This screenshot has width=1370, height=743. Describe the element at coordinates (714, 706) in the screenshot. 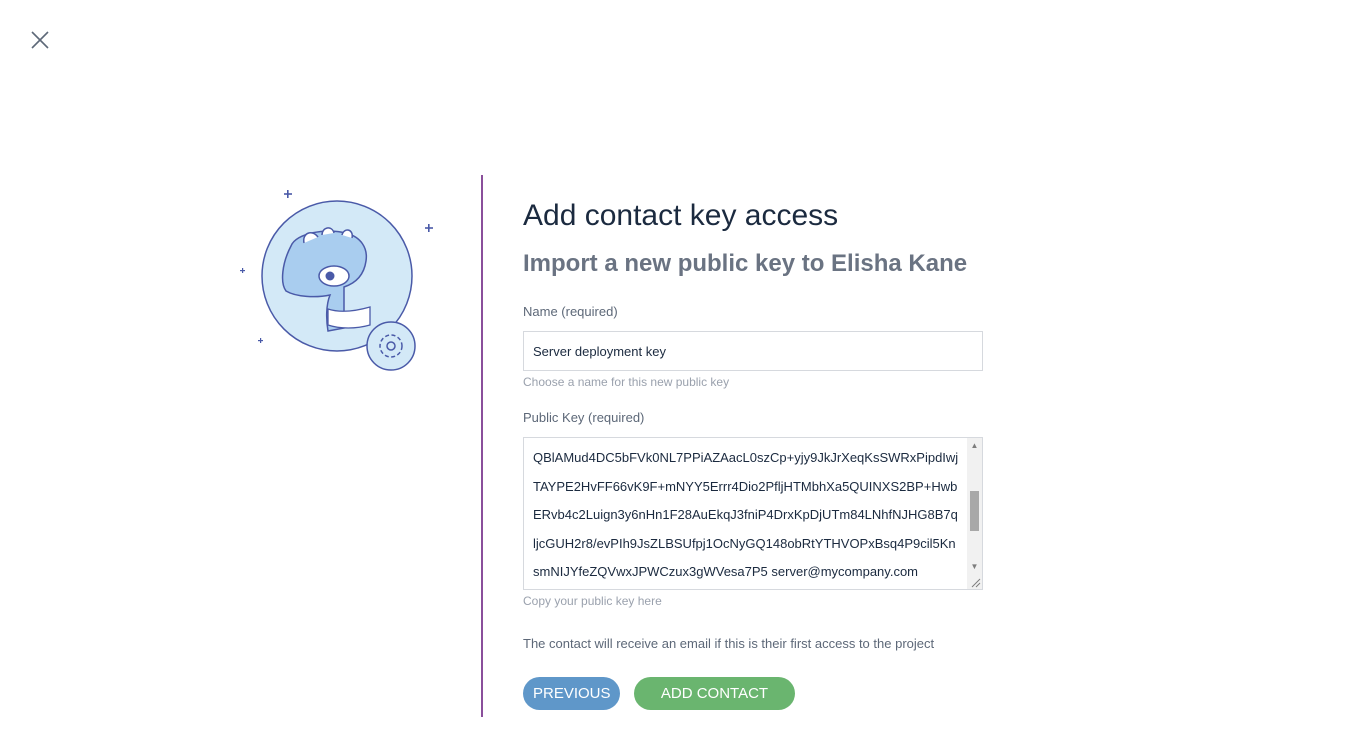

I see `add-contact-key-button: ADD CONTACT KEY` at that location.